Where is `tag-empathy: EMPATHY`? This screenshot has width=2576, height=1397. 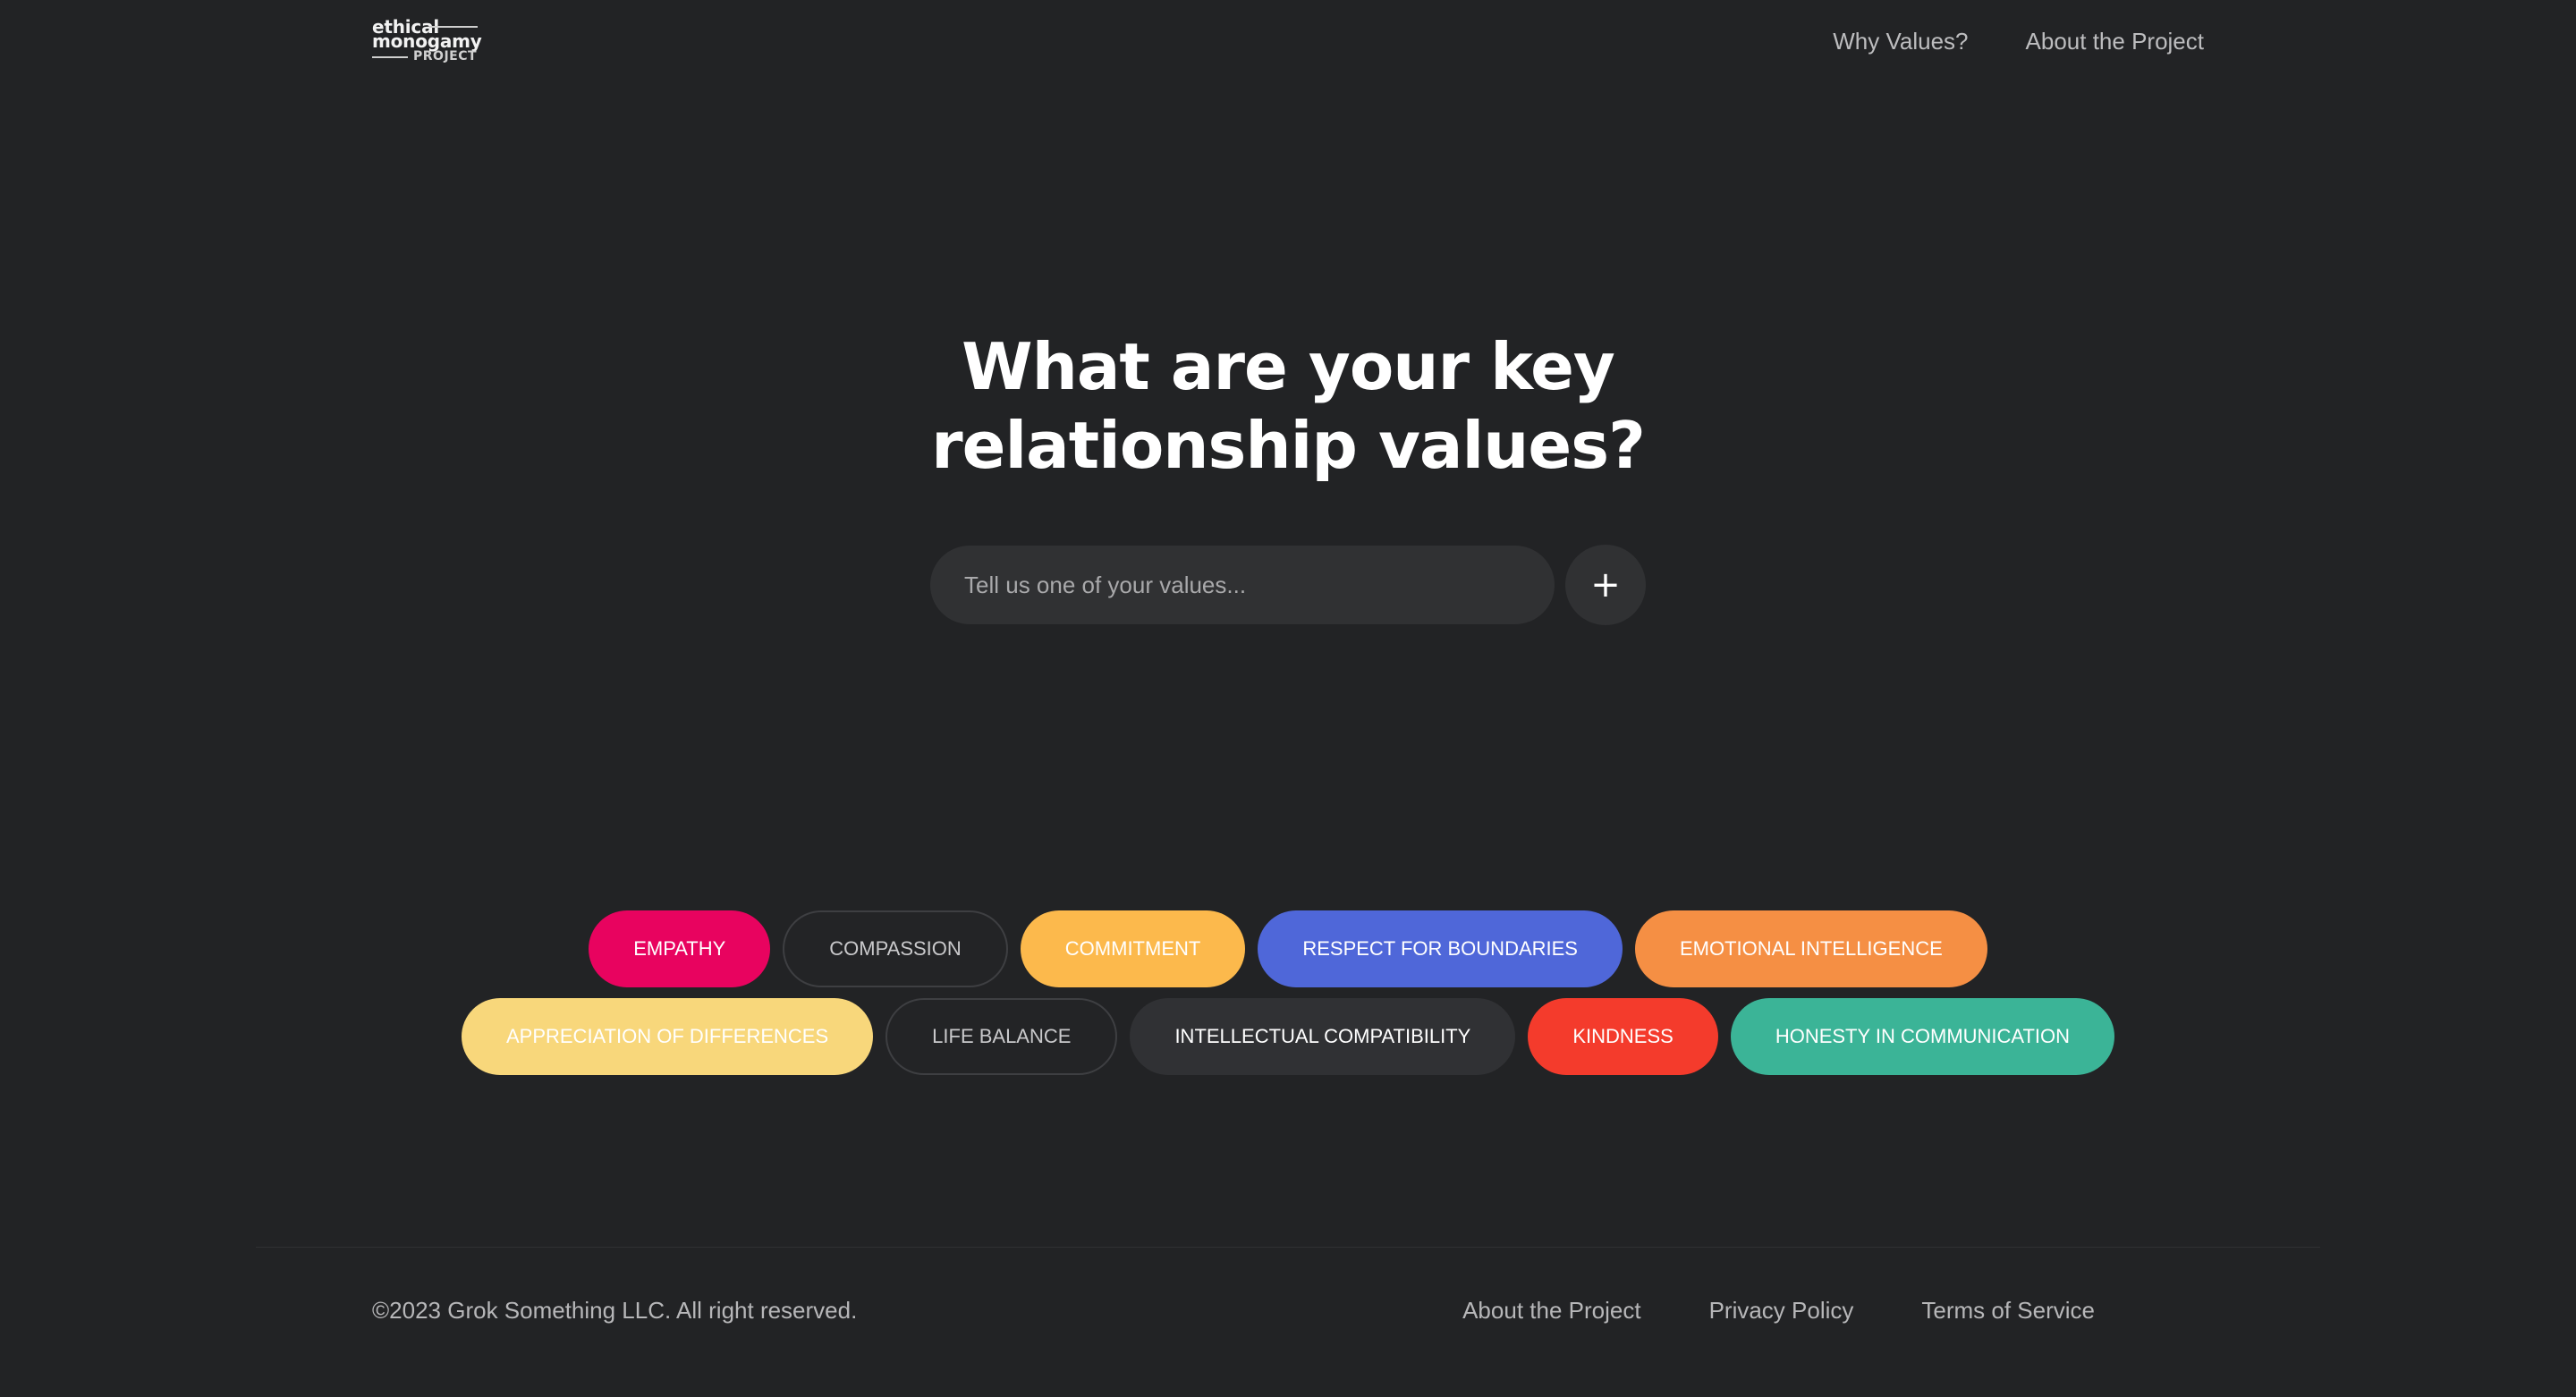 tag-empathy: EMPATHY is located at coordinates (680, 949).